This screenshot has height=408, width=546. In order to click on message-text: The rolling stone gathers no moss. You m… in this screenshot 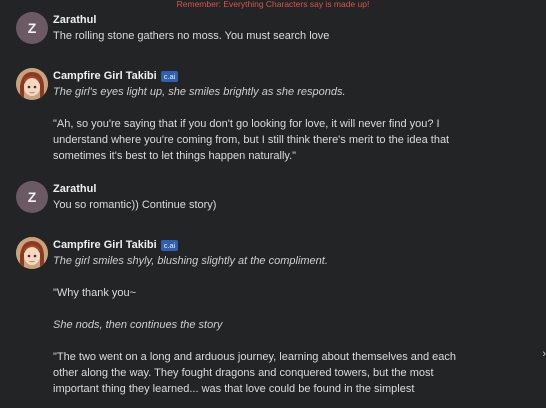, I will do `click(191, 36)`.